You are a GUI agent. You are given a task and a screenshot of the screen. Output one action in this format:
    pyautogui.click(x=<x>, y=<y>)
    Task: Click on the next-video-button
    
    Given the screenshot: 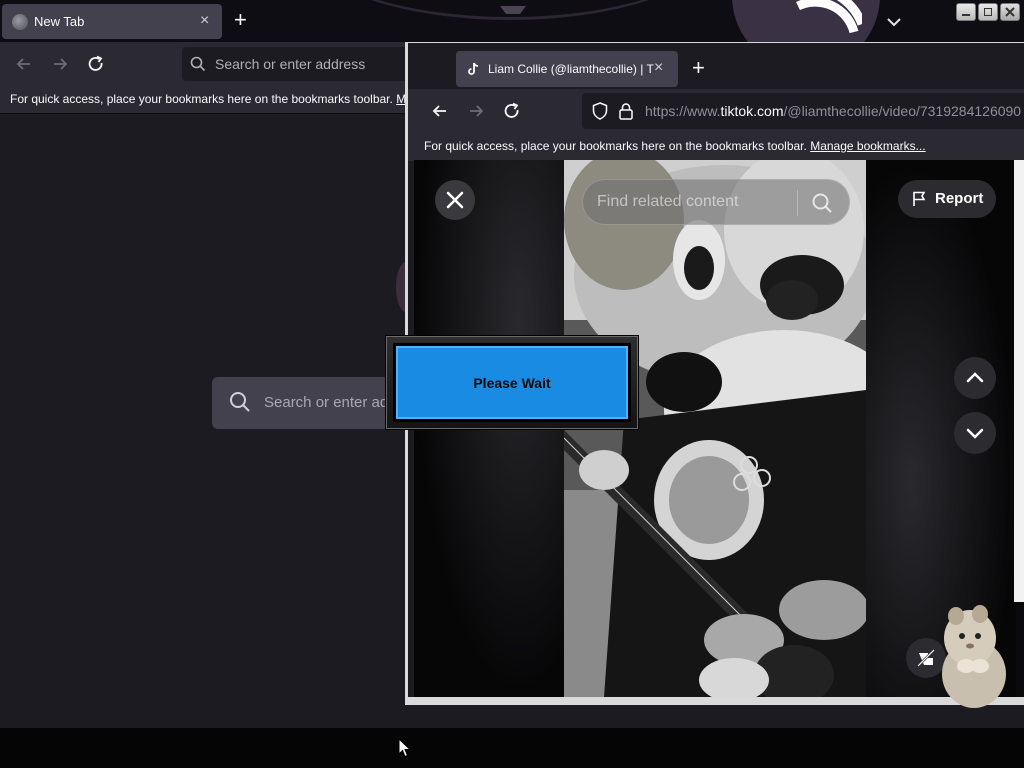 What is the action you would take?
    pyautogui.click(x=975, y=433)
    